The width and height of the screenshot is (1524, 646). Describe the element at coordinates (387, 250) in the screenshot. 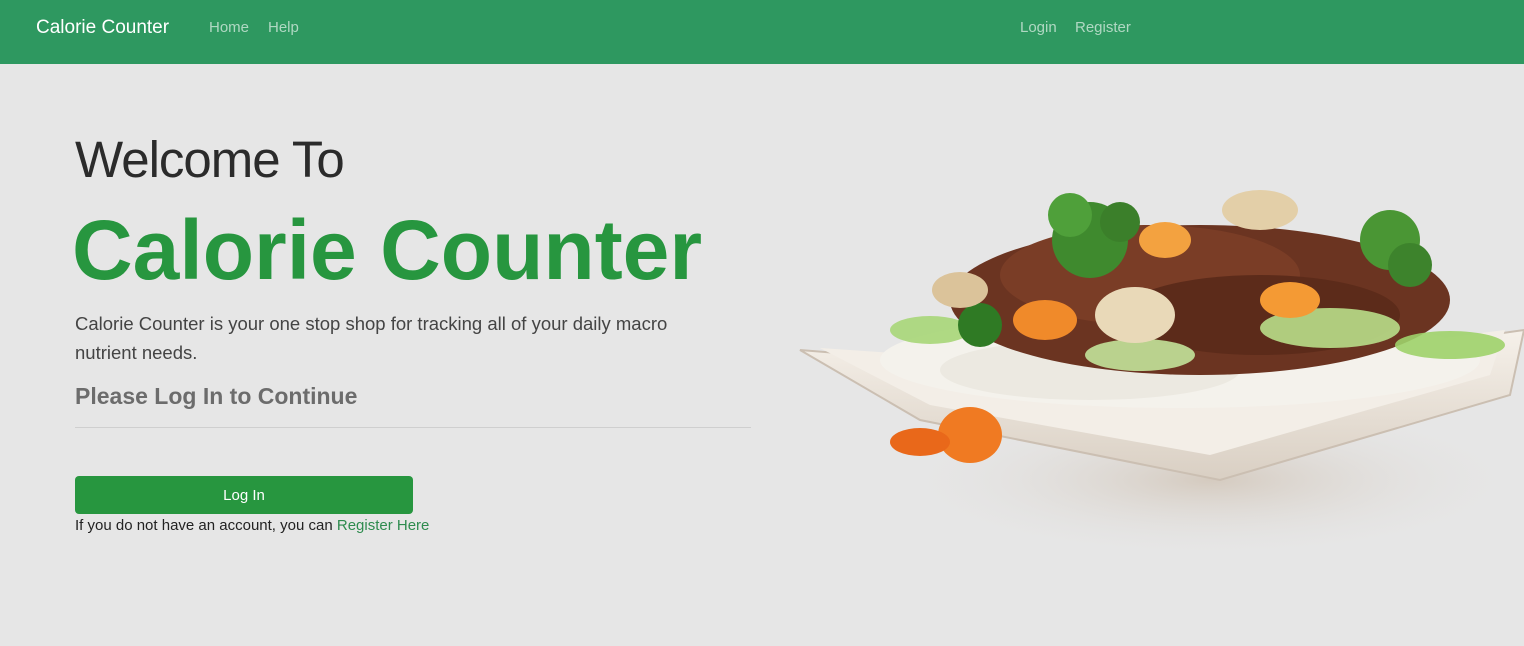

I see `app-title: Calorie Counter` at that location.